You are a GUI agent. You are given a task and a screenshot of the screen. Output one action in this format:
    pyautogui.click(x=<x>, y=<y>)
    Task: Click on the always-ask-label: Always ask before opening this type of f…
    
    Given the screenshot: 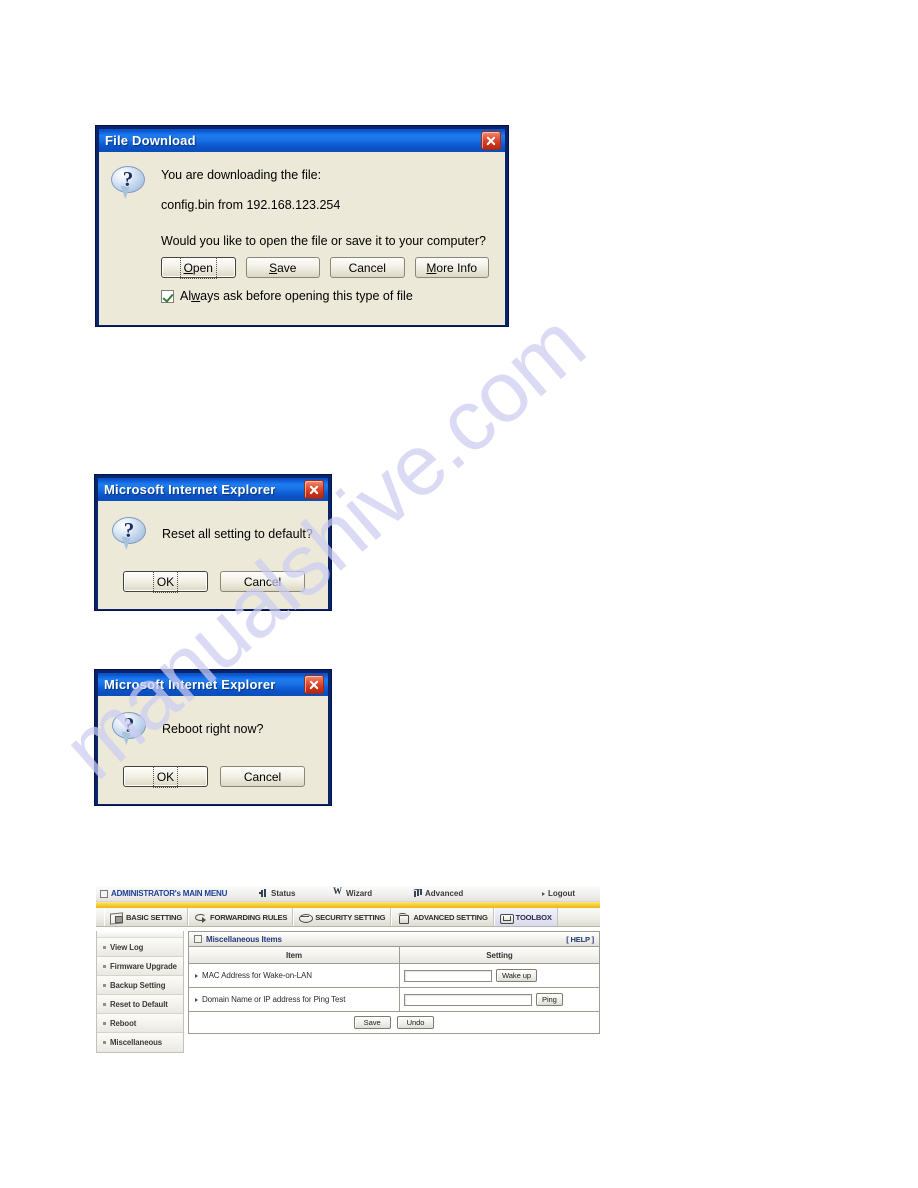 What is the action you would take?
    pyautogui.click(x=296, y=296)
    